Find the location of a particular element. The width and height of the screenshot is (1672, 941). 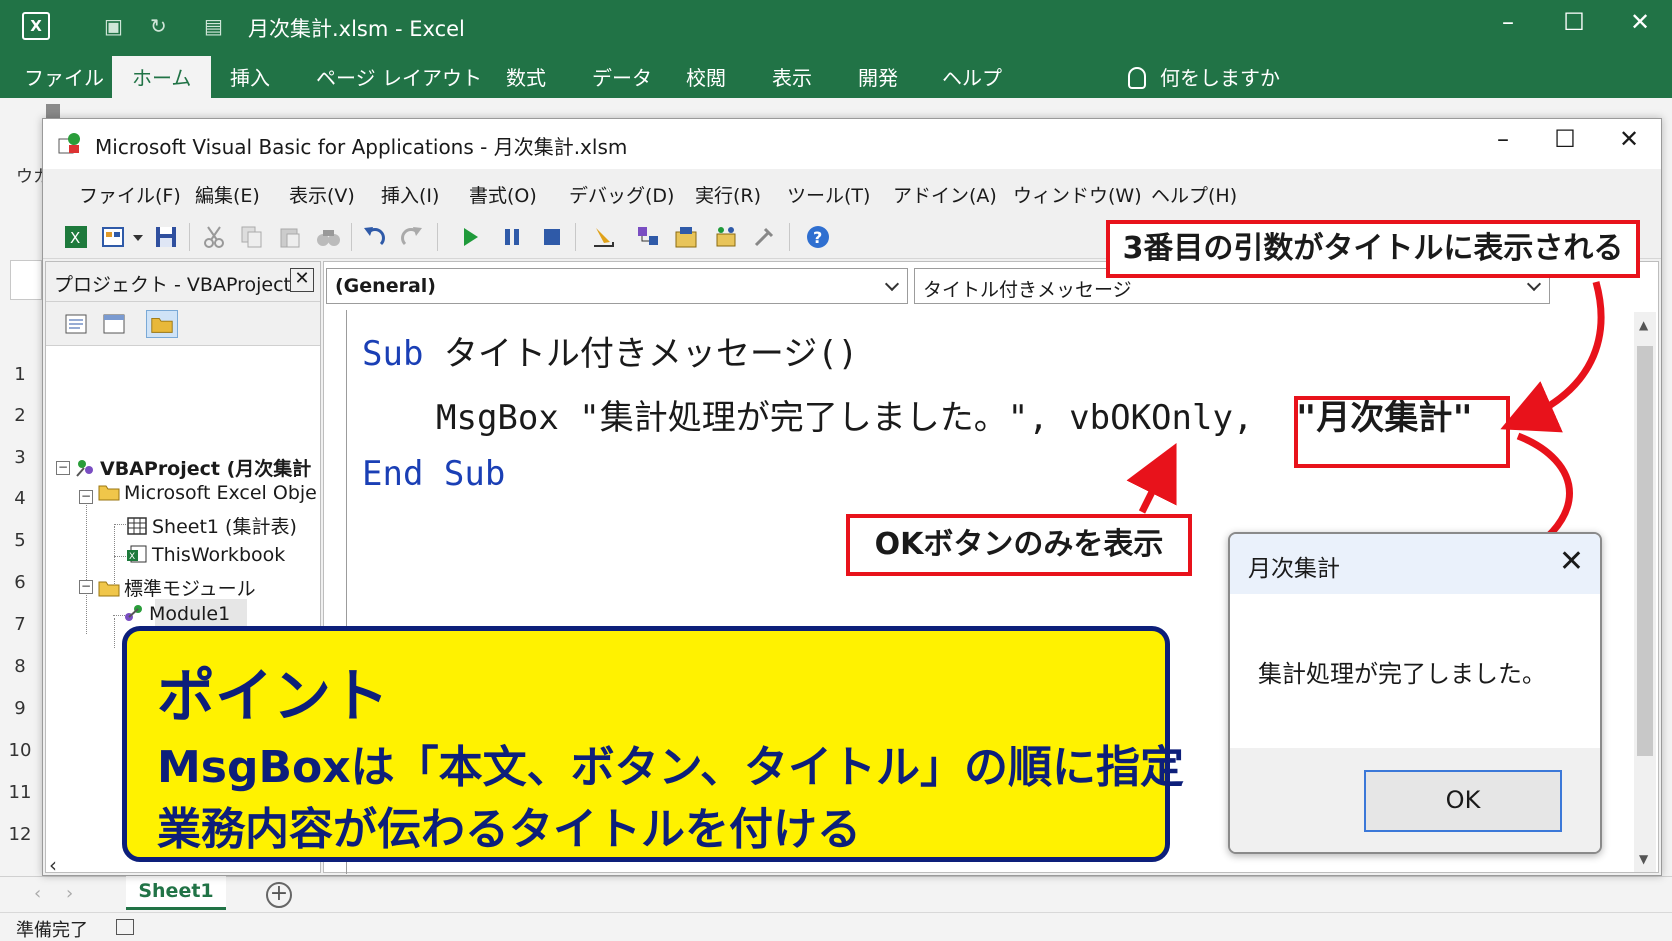

tree-excel-objects: Microsoft Excel Obje is located at coordinates (207, 493).